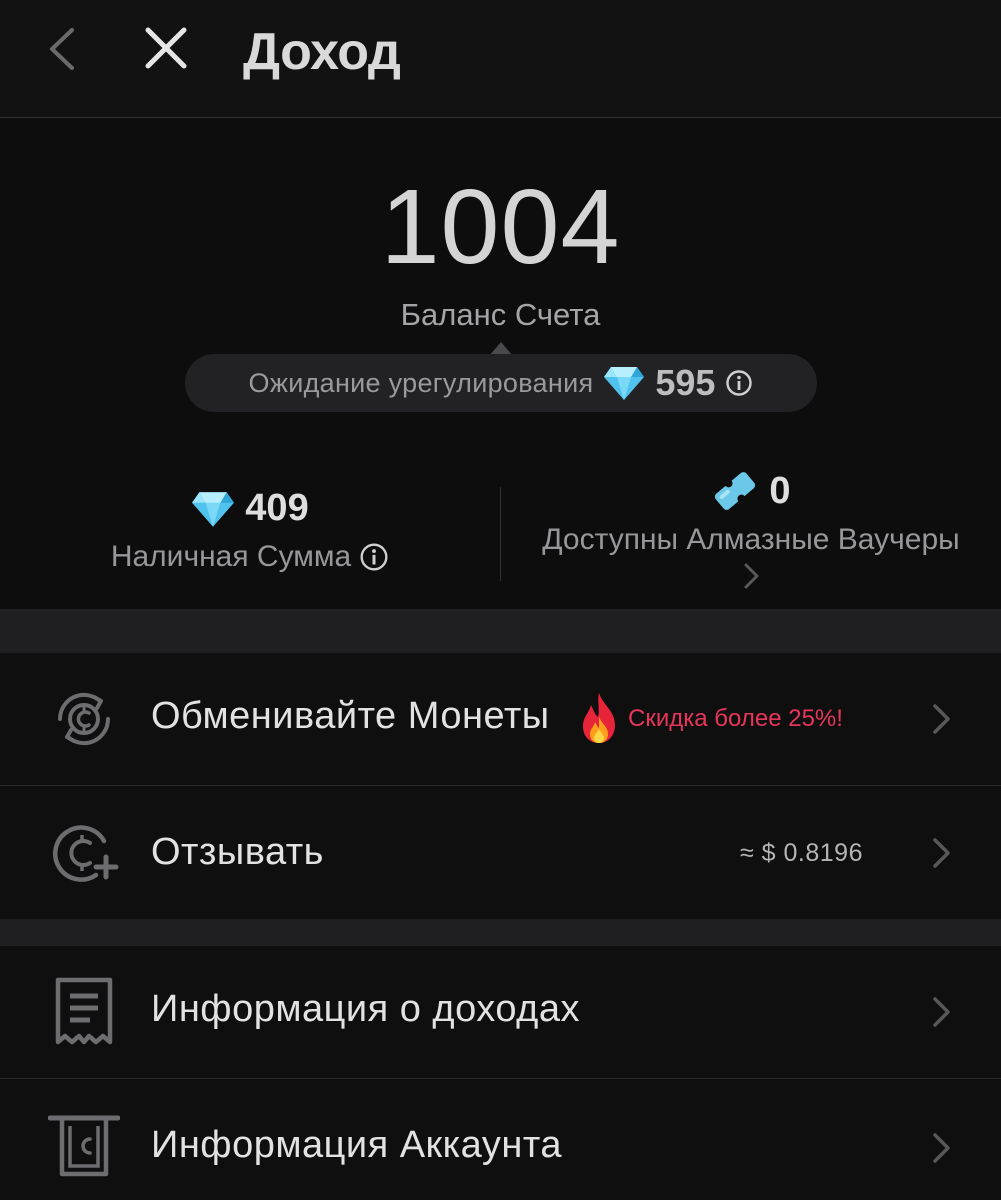 This screenshot has height=1200, width=1001. Describe the element at coordinates (365, 1009) in the screenshot. I see `income-info-label: Информация о доходах` at that location.